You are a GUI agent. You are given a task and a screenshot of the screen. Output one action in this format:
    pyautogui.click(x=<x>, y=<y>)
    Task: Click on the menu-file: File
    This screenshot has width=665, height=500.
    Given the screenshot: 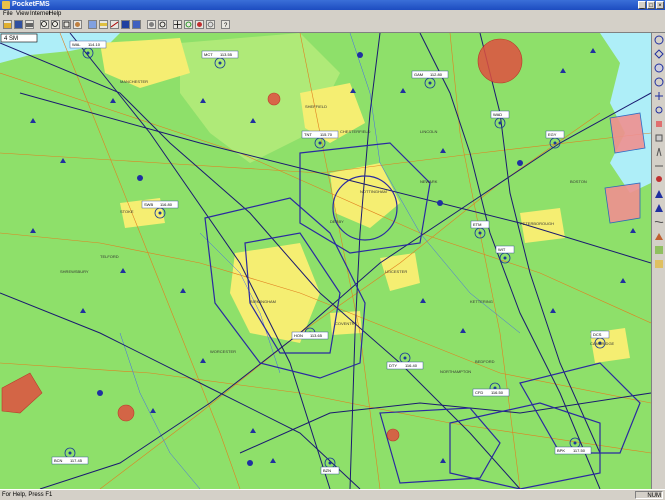 What is the action you would take?
    pyautogui.click(x=8, y=14)
    